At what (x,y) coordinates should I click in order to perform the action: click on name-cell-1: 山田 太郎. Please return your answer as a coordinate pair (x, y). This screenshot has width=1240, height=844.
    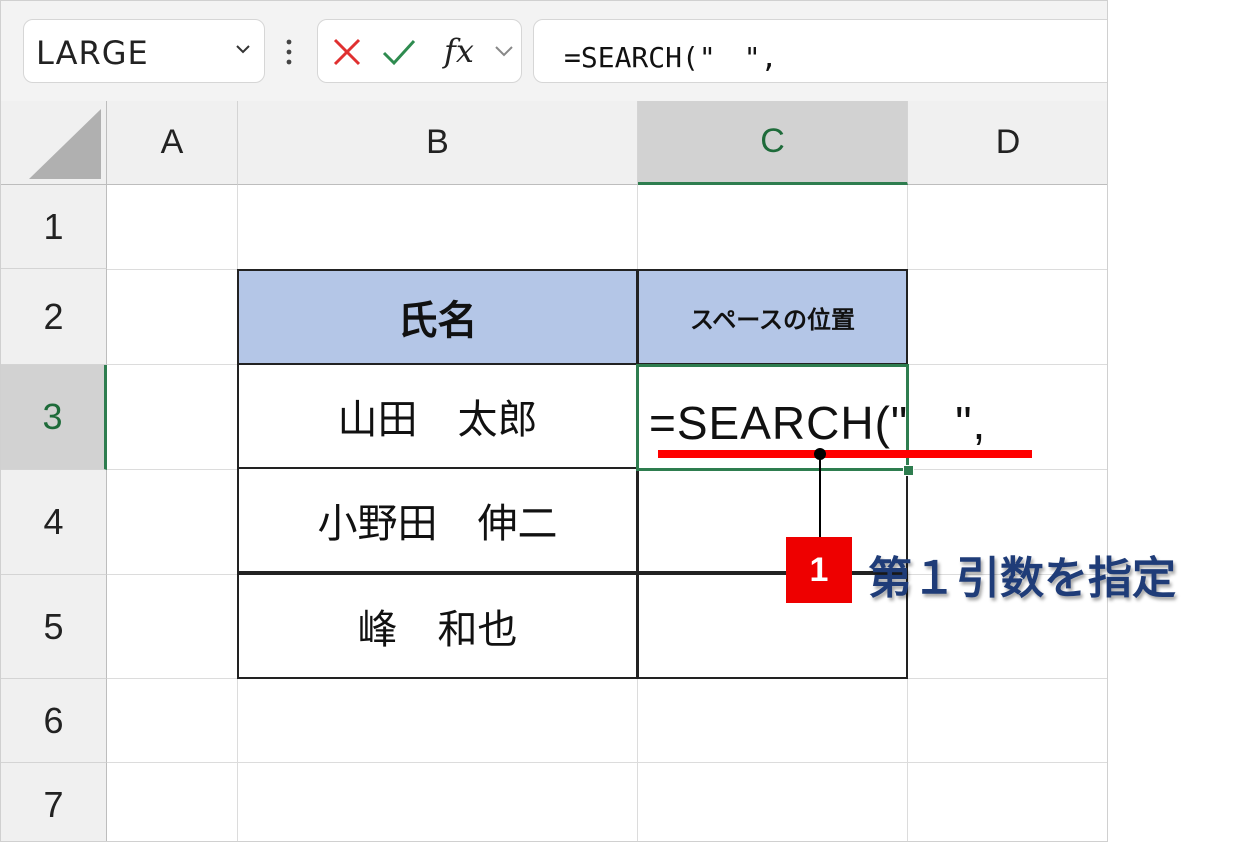
    Looking at the image, I should click on (437, 416).